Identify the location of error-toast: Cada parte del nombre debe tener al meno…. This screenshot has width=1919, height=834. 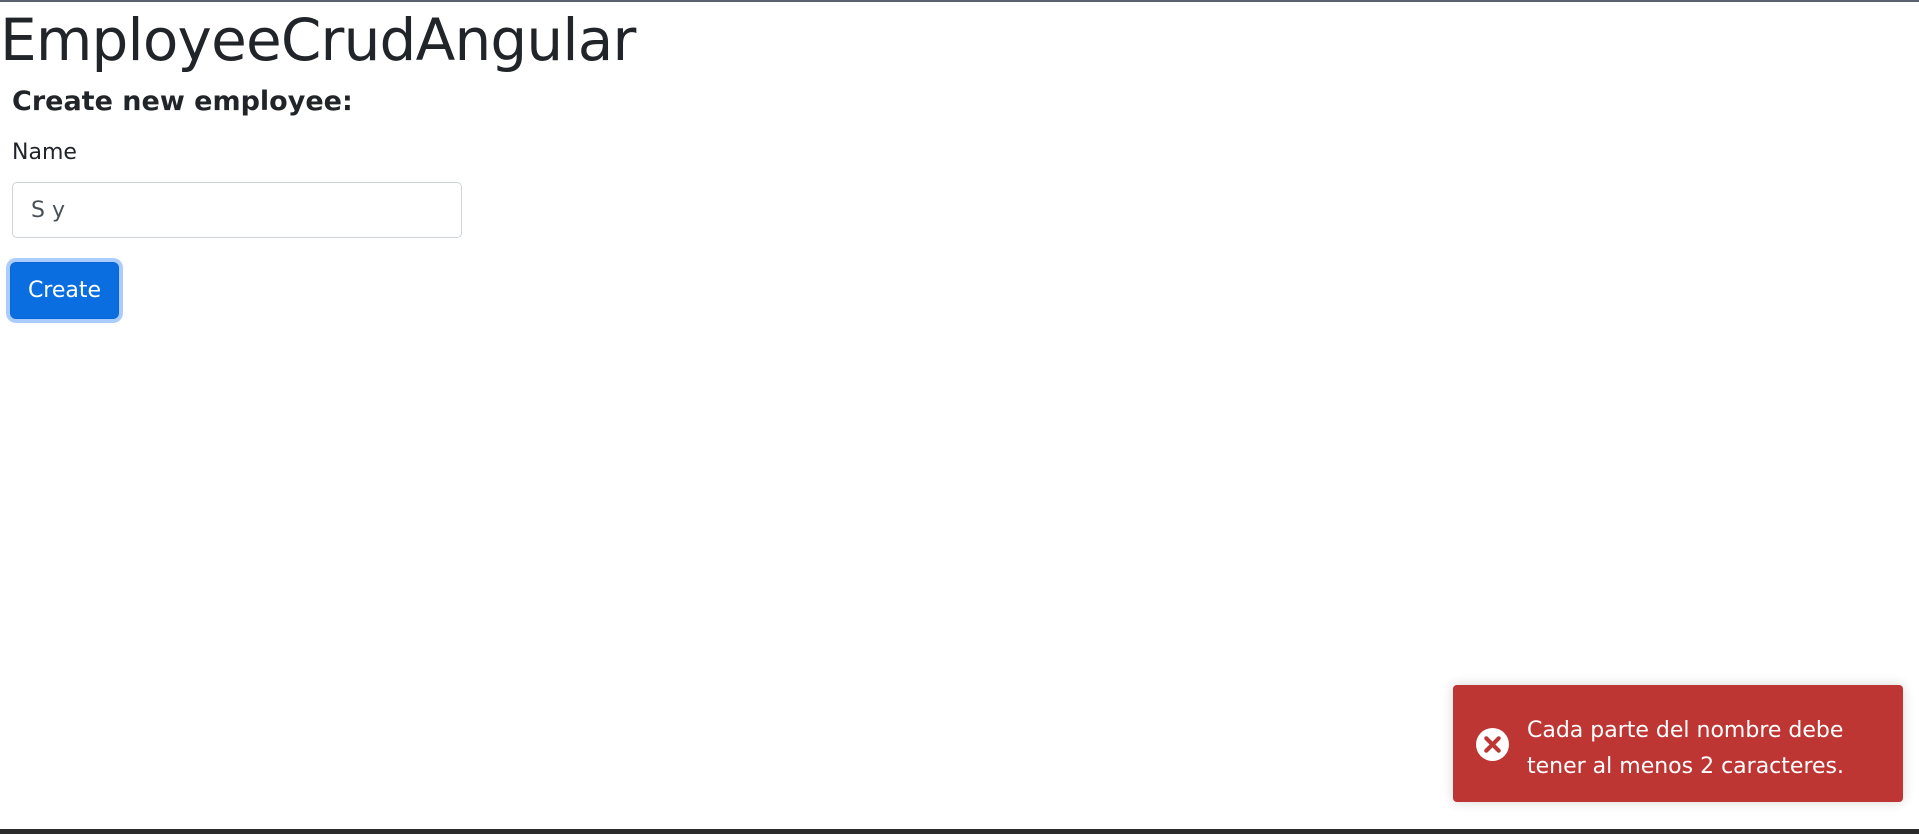
(1678, 743).